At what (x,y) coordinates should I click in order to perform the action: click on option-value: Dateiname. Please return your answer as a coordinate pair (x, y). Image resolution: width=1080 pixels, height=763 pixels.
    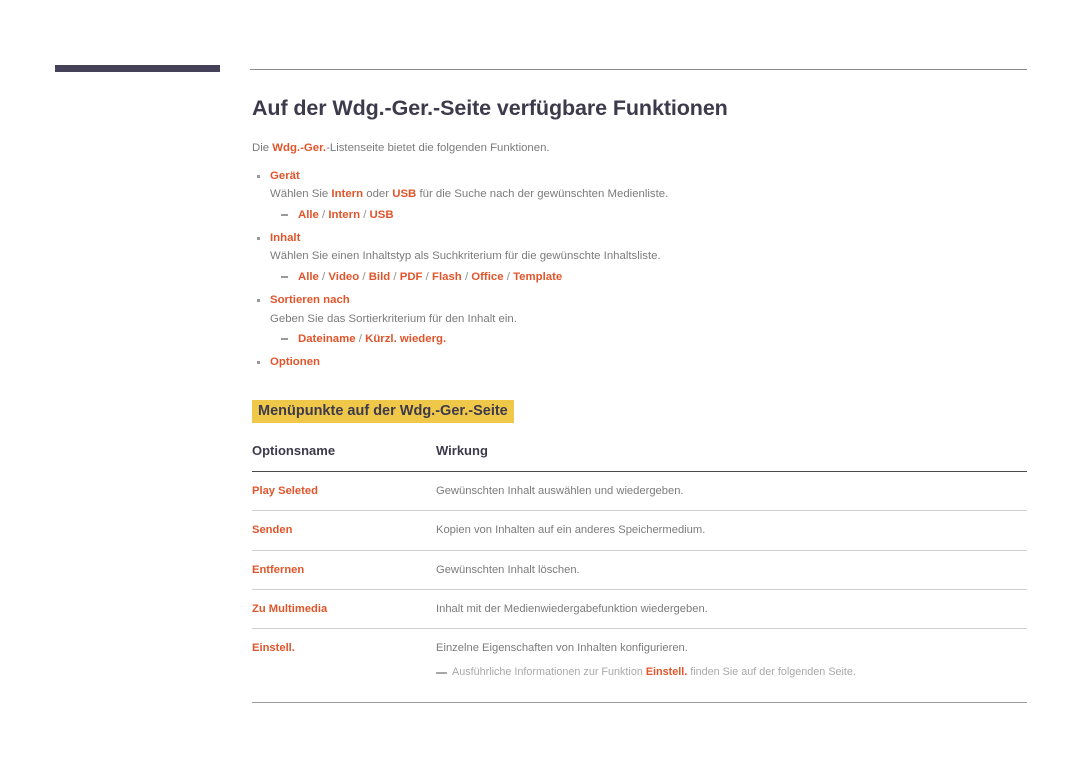
    Looking at the image, I should click on (327, 339).